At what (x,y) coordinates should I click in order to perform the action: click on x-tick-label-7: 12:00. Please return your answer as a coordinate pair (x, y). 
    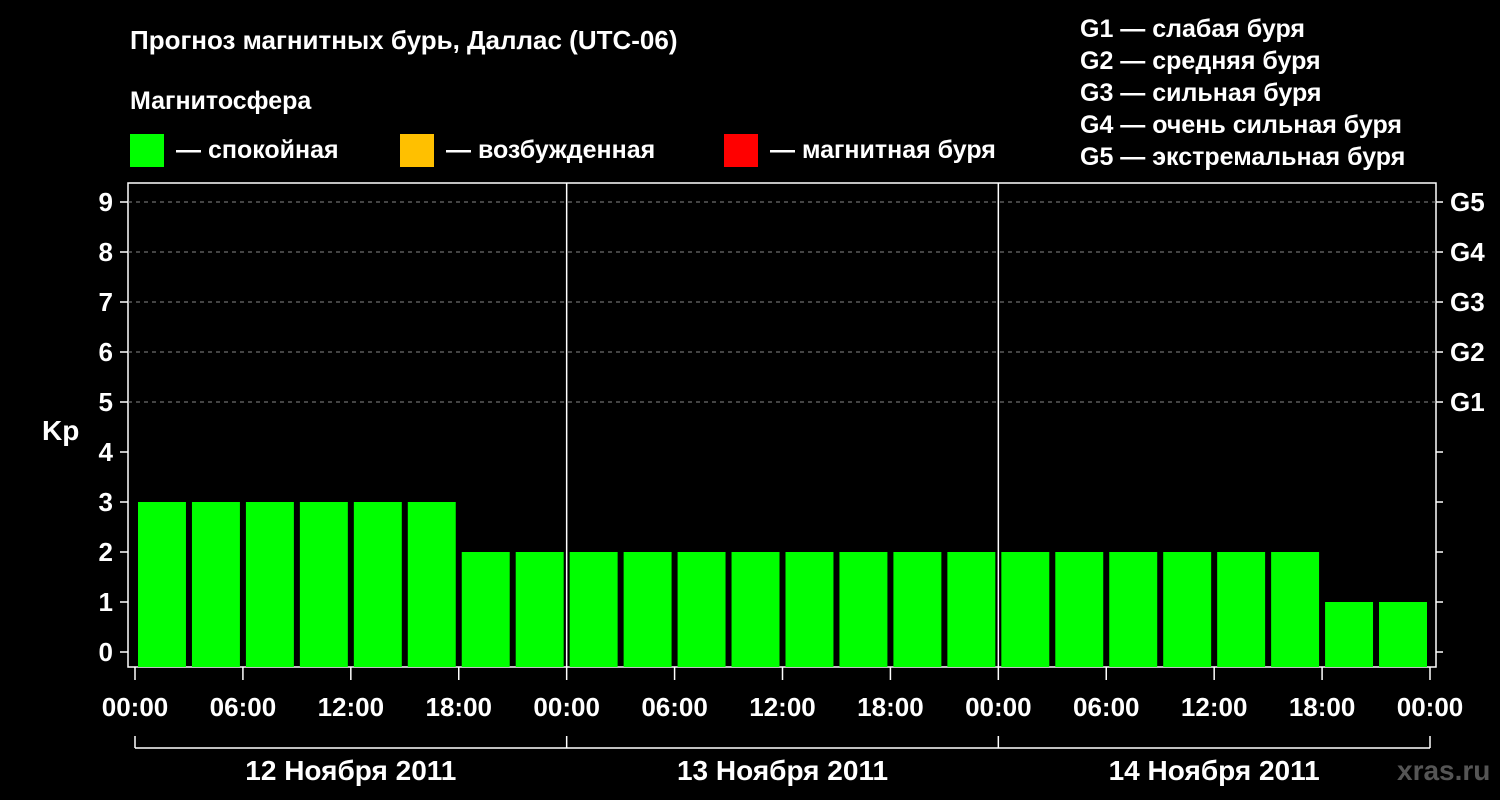
    Looking at the image, I should click on (782, 707).